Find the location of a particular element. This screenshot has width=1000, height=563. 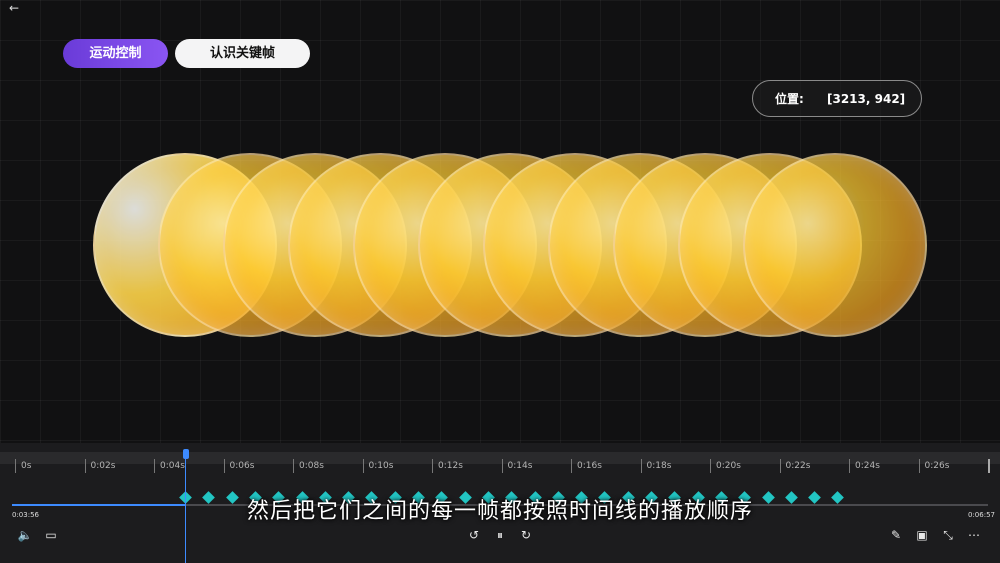

rewind-10-icon: ↺ is located at coordinates (474, 535).